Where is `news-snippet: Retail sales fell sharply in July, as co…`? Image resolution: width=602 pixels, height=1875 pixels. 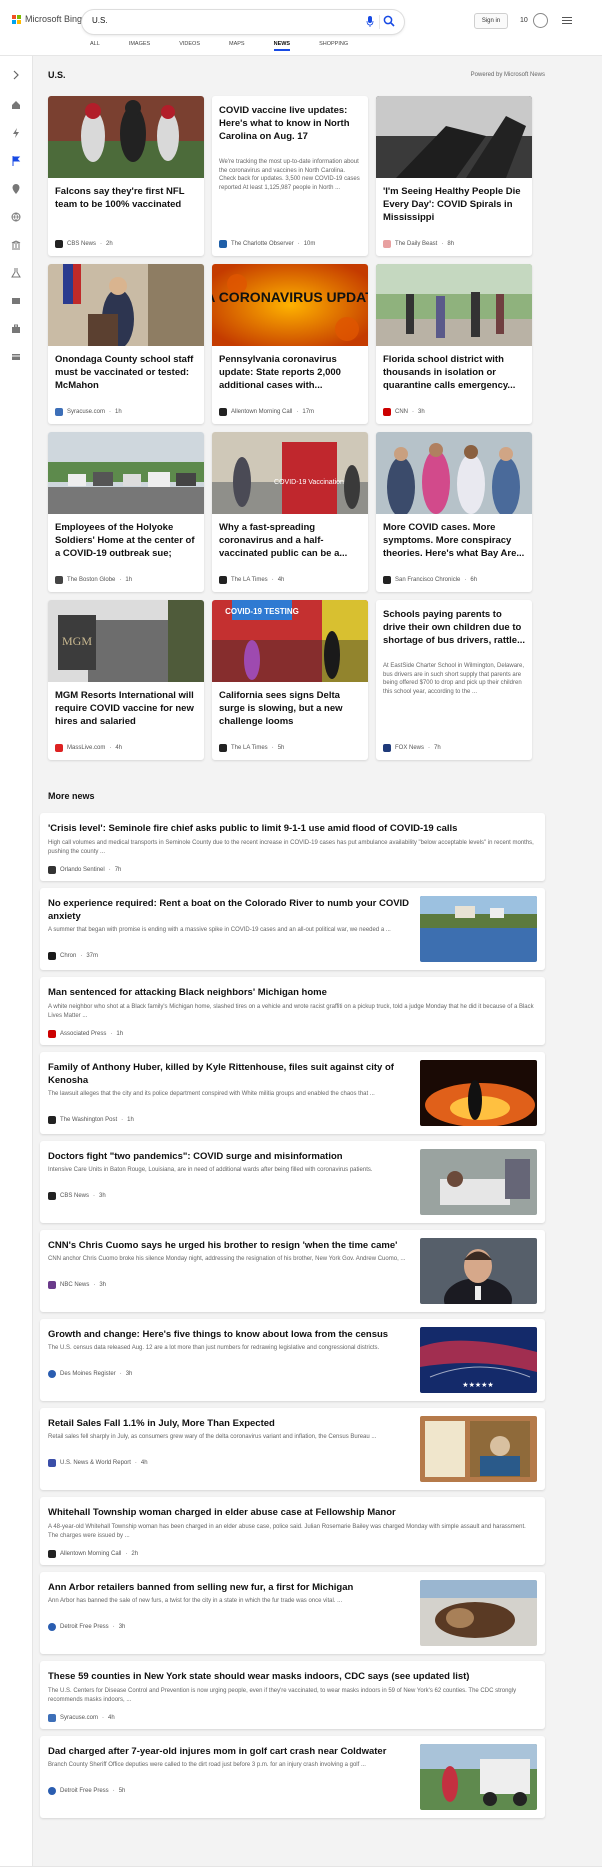
news-snippet: Retail sales fell sharply in July, as co… is located at coordinates (212, 1437).